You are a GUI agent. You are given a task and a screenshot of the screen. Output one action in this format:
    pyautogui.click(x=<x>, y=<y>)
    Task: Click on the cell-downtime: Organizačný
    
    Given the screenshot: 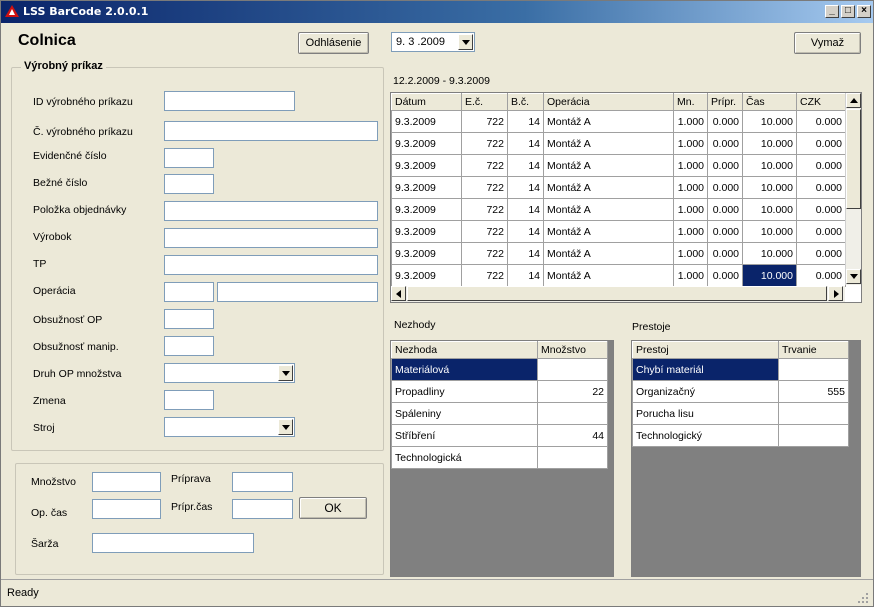 What is the action you would take?
    pyautogui.click(x=705, y=391)
    